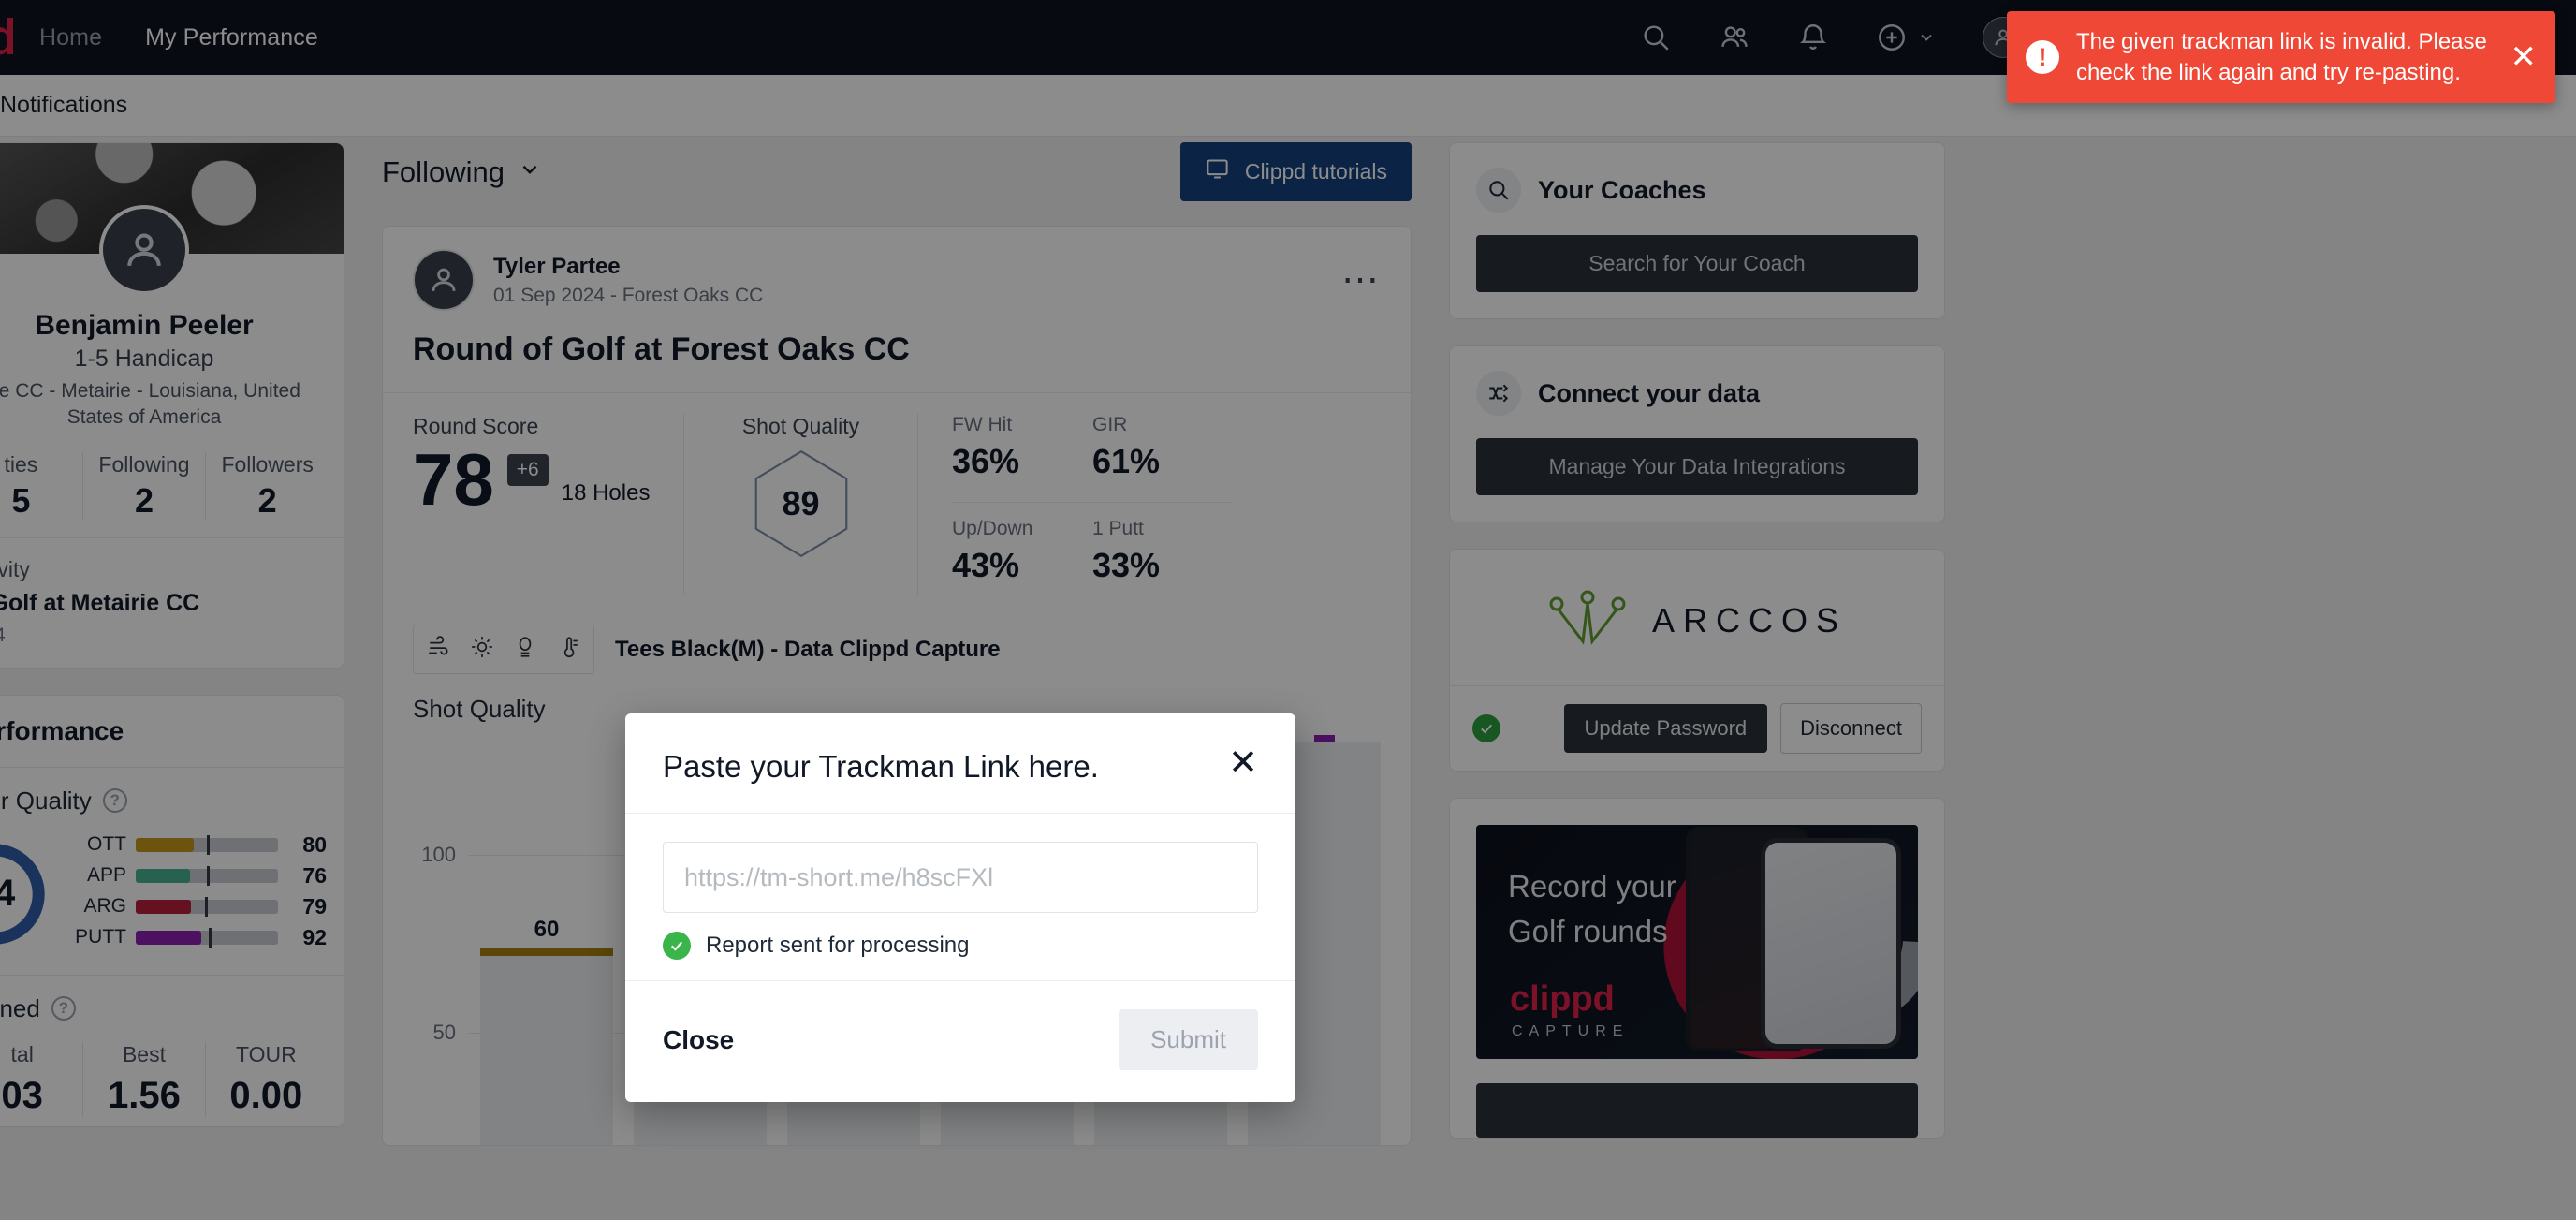  Describe the element at coordinates (438, 854) in the screenshot. I see `y-tick-100: 100` at that location.